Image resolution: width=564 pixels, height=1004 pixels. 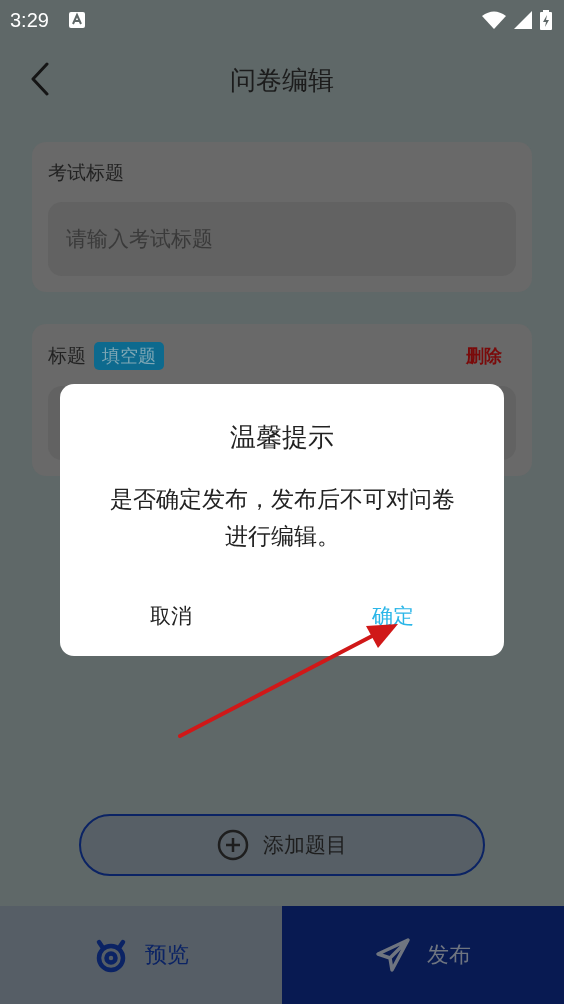 What do you see at coordinates (29, 20) in the screenshot?
I see `status-time: 3:29` at bounding box center [29, 20].